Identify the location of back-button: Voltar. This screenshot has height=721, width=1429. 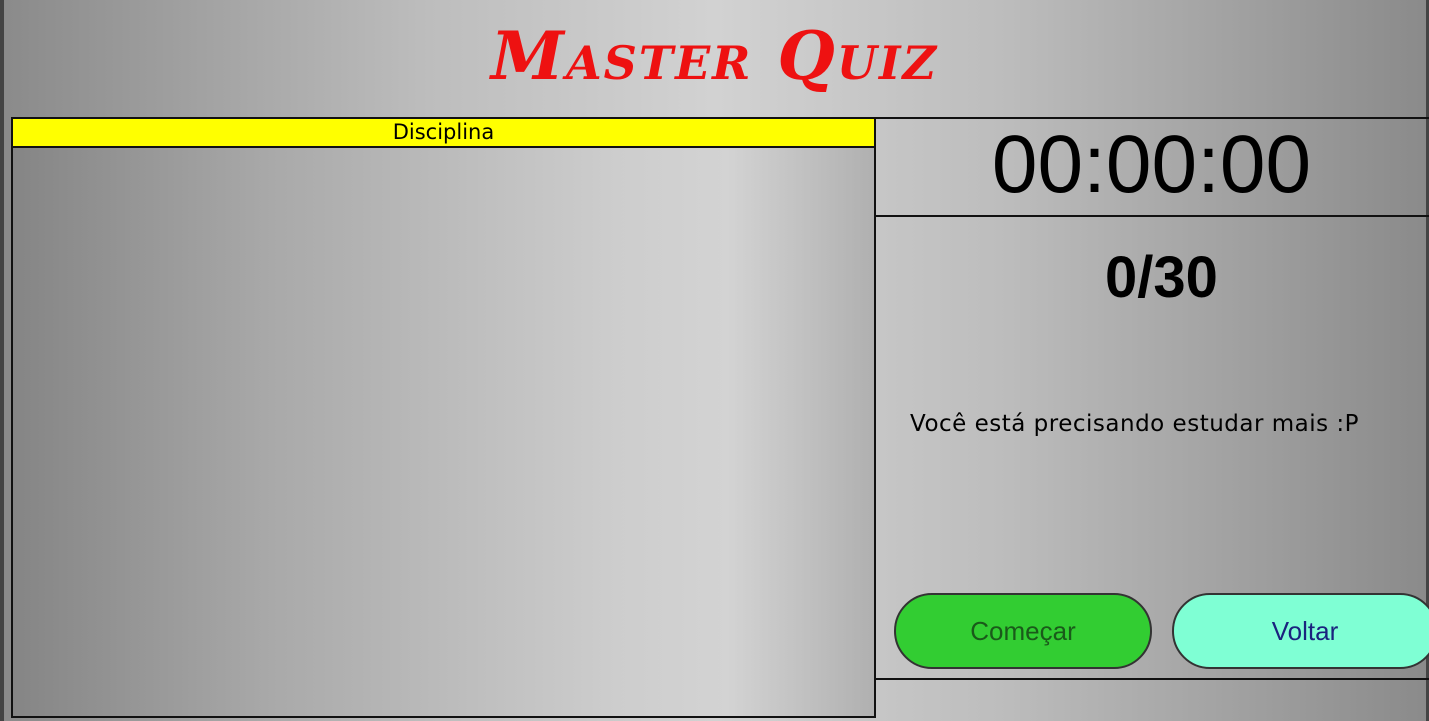
(1300, 631).